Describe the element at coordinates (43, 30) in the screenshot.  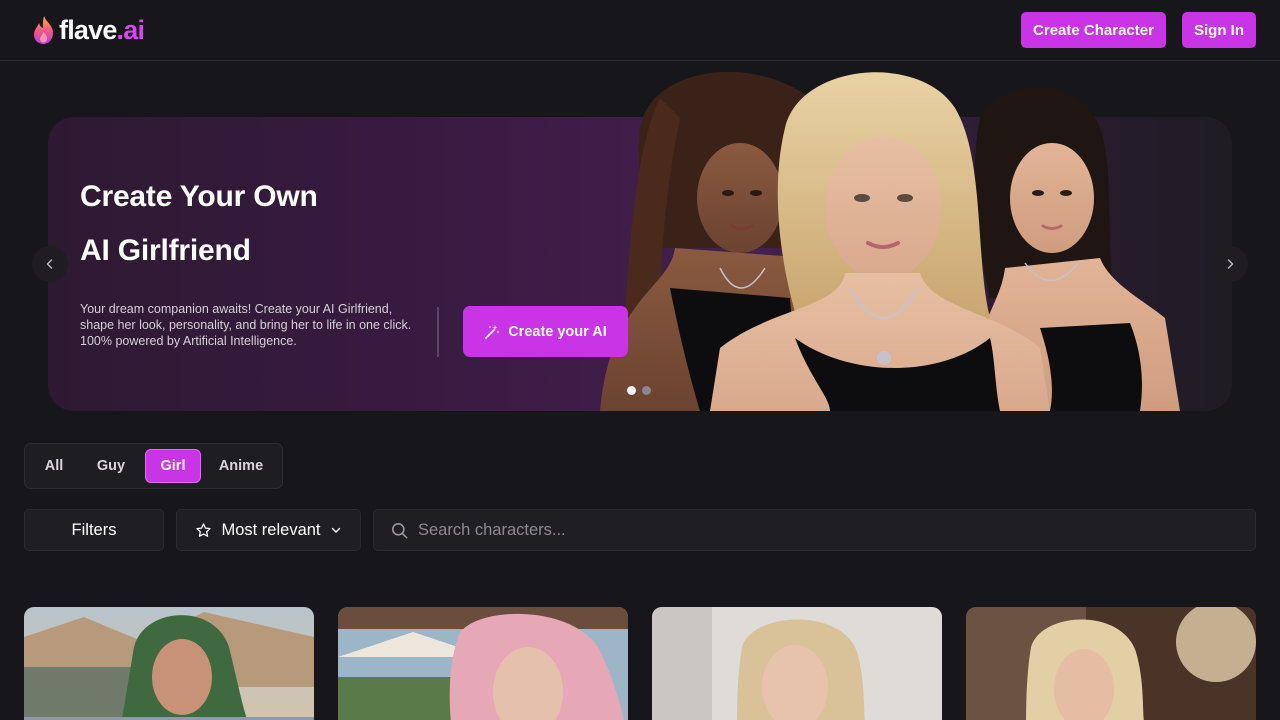
I see `flame-icon` at that location.